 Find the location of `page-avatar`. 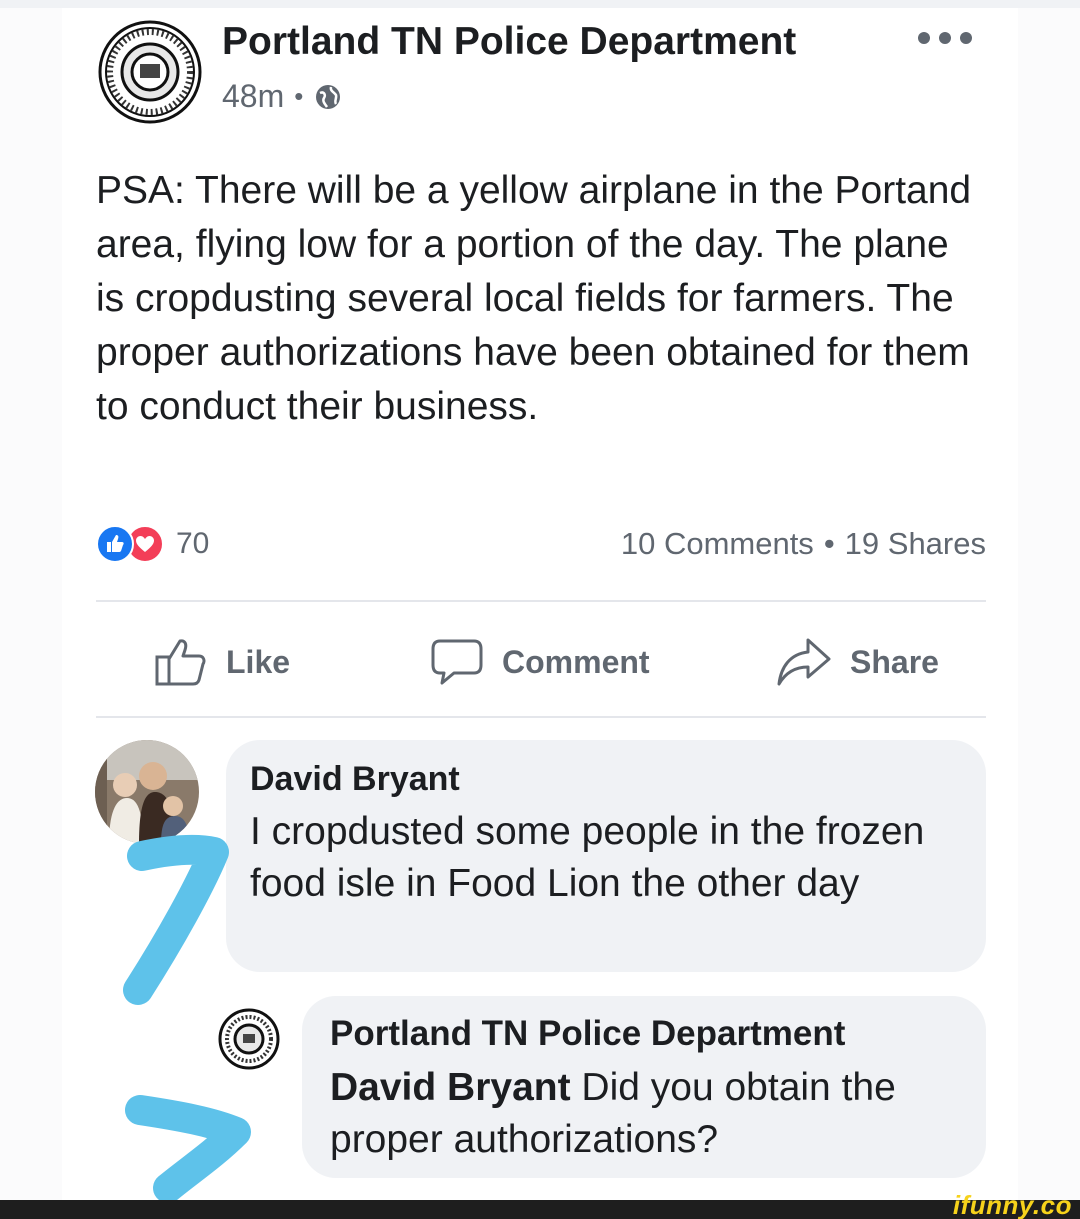

page-avatar is located at coordinates (150, 72).